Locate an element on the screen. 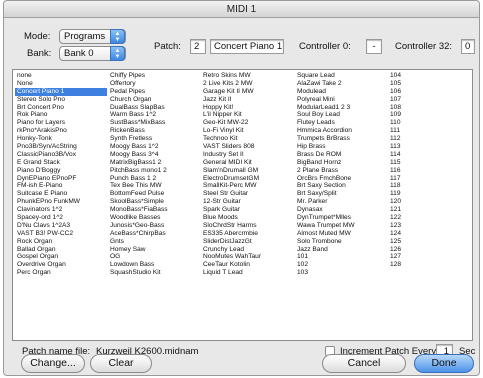 Image resolution: width=483 pixels, height=378 pixels. patch-list-item: 127 is located at coordinates (408, 257).